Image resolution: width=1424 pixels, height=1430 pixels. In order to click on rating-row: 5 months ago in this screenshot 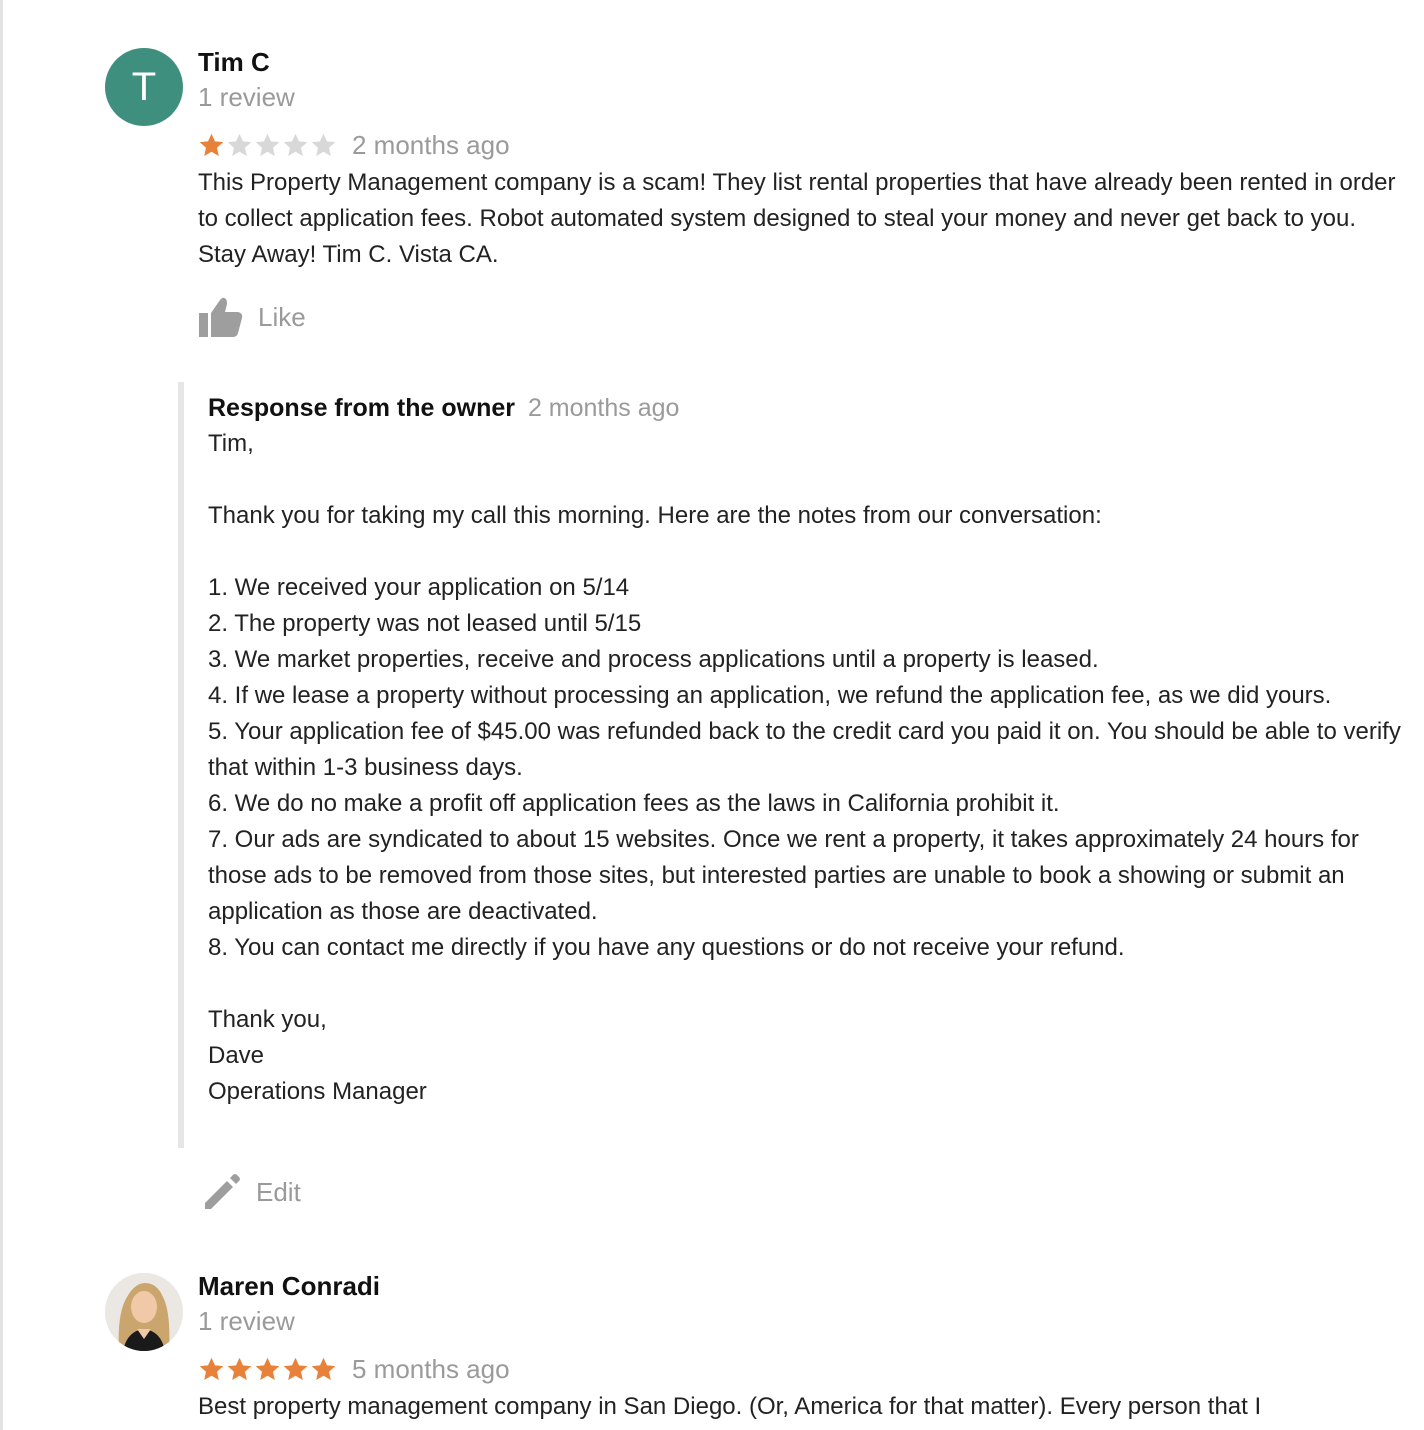, I will do `click(354, 1369)`.